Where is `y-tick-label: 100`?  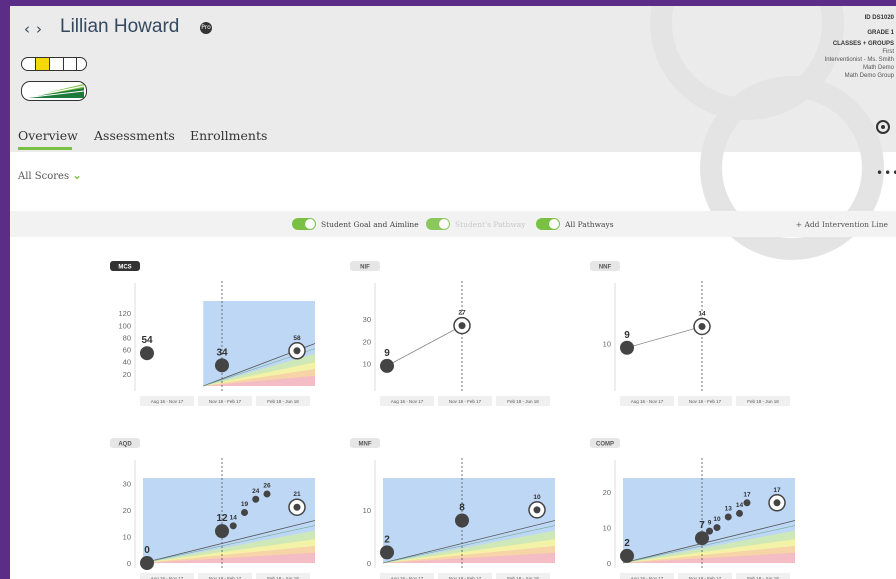
y-tick-label: 100 is located at coordinates (124, 325).